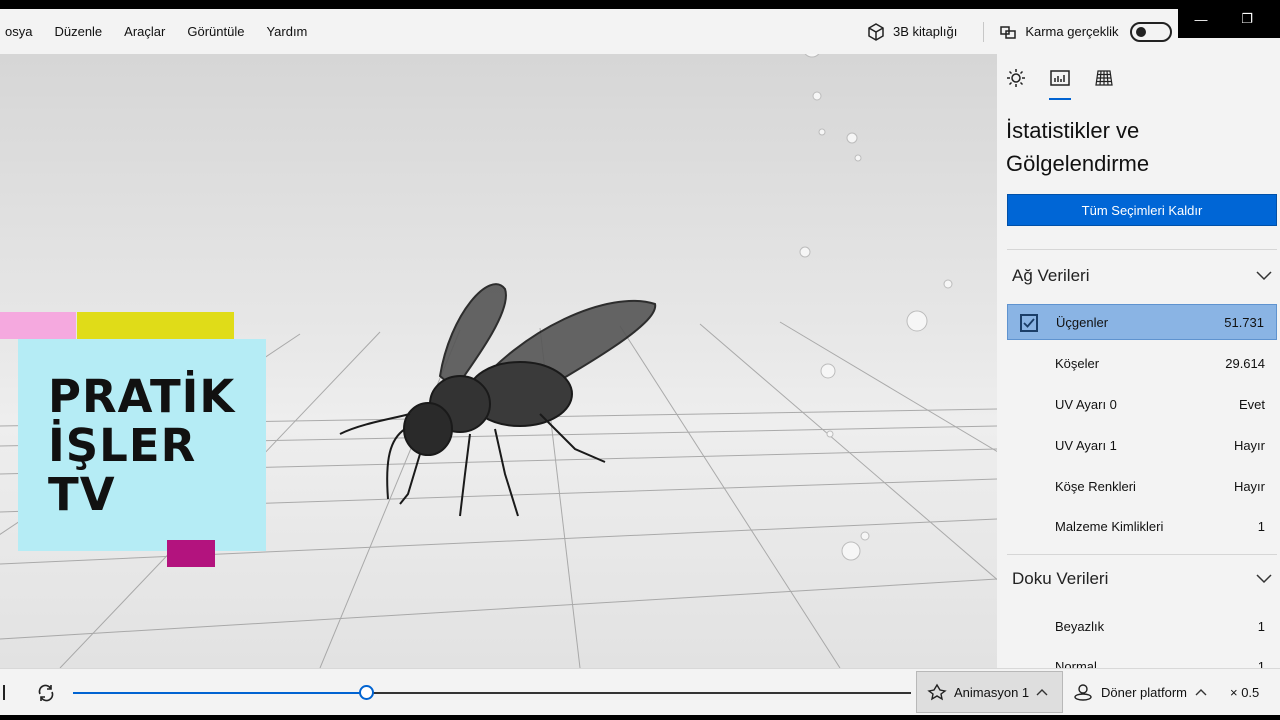 This screenshot has width=1280, height=720. I want to click on menu-help: Yardım, so click(286, 31).